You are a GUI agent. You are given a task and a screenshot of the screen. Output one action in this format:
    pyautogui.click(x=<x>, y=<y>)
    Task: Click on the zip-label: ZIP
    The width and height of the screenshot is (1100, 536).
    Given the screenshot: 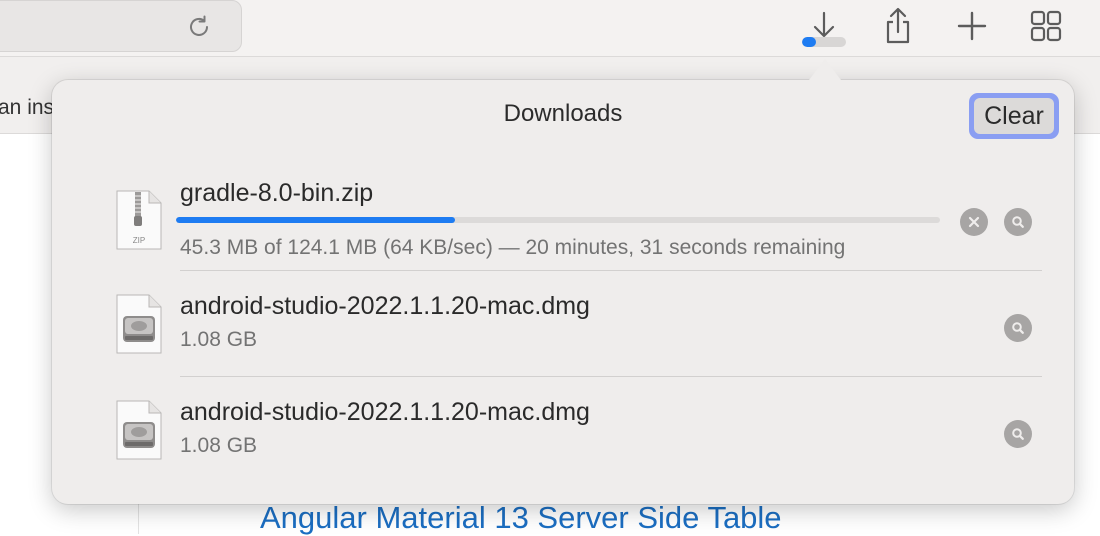 What is the action you would take?
    pyautogui.click(x=139, y=240)
    